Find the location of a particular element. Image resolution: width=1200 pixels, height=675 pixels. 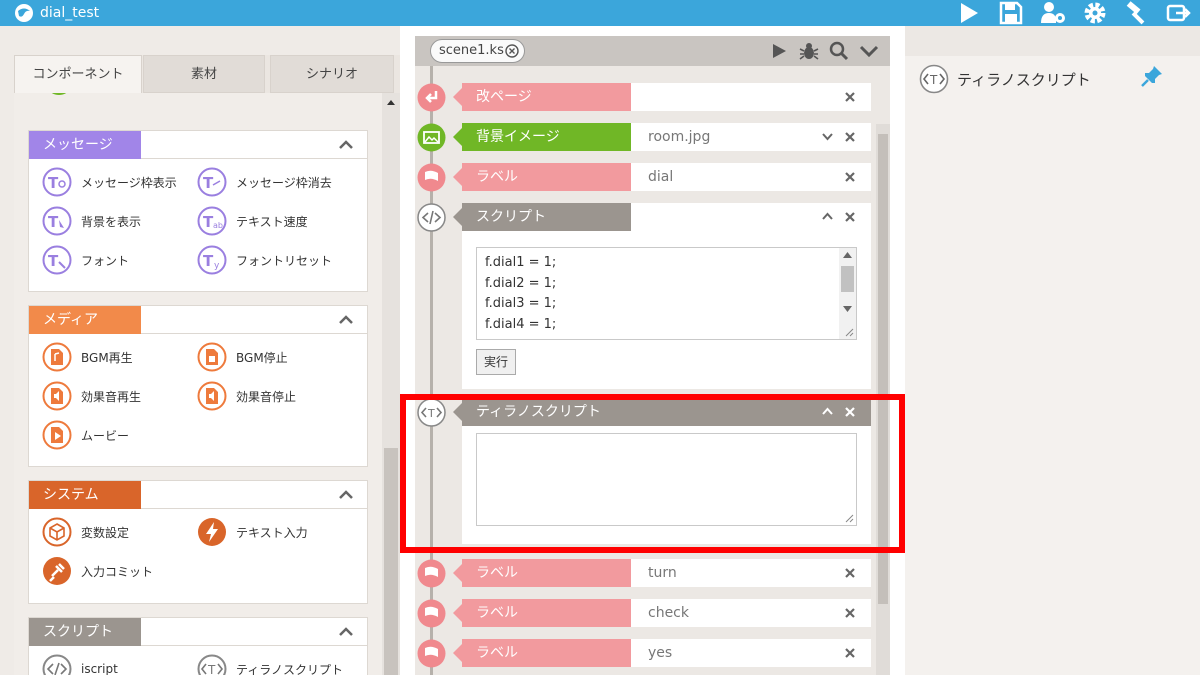

message-show-icon: T is located at coordinates (57, 182).